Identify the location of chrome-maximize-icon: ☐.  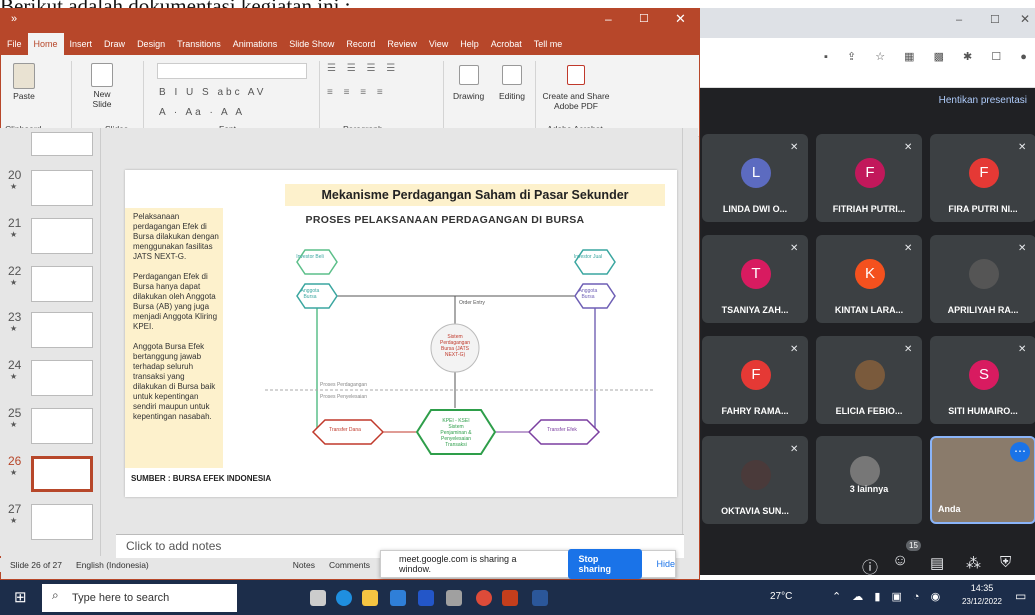
(995, 19).